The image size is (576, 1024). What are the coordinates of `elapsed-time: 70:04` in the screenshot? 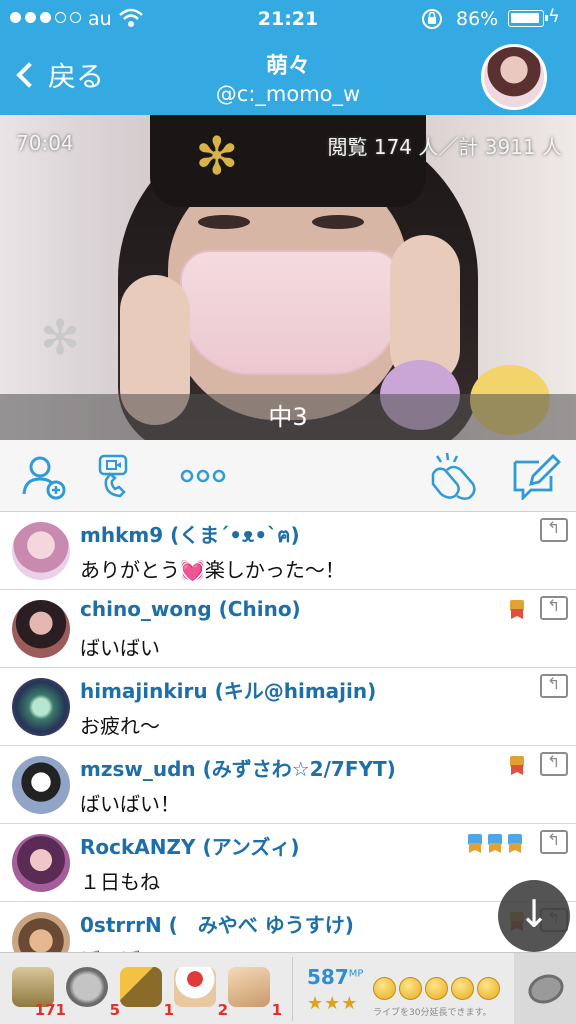 It's located at (45, 143).